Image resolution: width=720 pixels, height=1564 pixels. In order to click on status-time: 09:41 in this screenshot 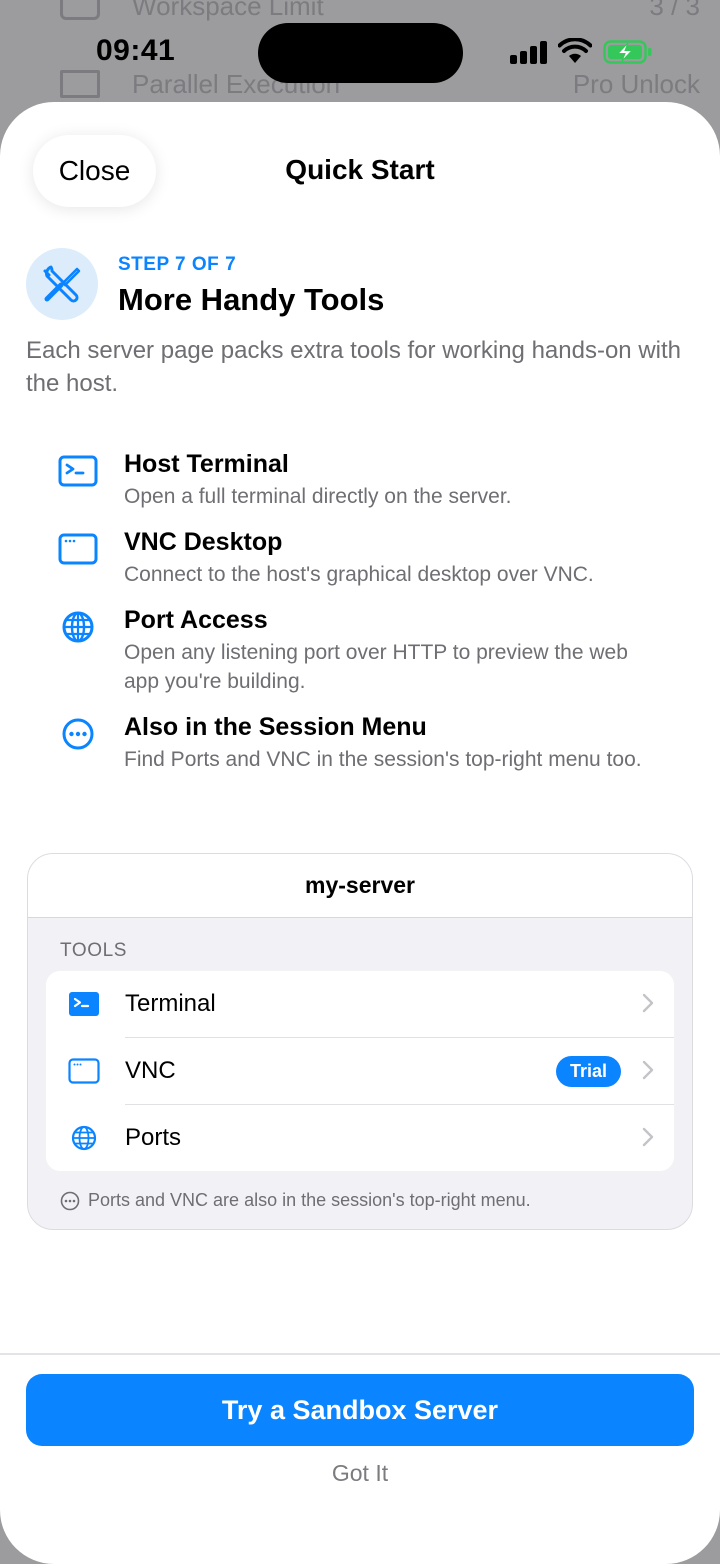, I will do `click(136, 50)`.